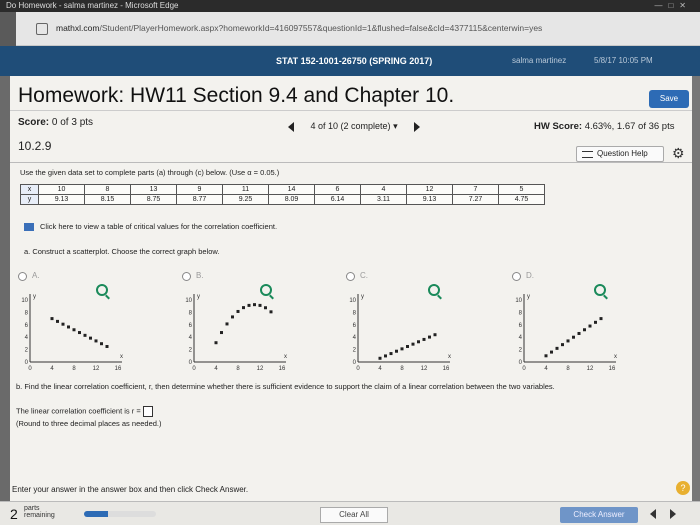  What do you see at coordinates (400, 333) in the screenshot?
I see `graph-c: 10864200 4 8 12 16xy` at bounding box center [400, 333].